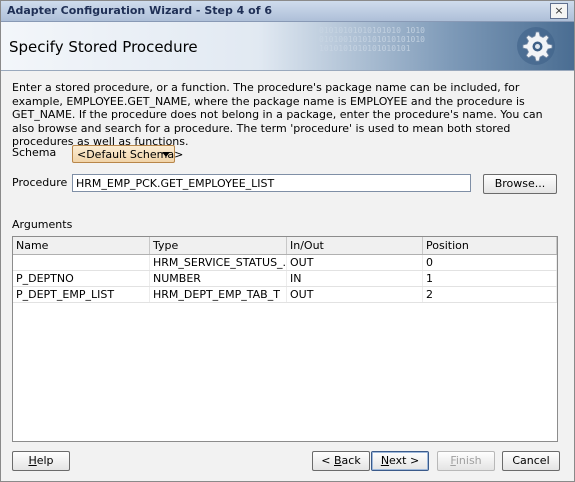 The width and height of the screenshot is (575, 482). What do you see at coordinates (404, 460) in the screenshot?
I see `next-label-rest: ext >` at bounding box center [404, 460].